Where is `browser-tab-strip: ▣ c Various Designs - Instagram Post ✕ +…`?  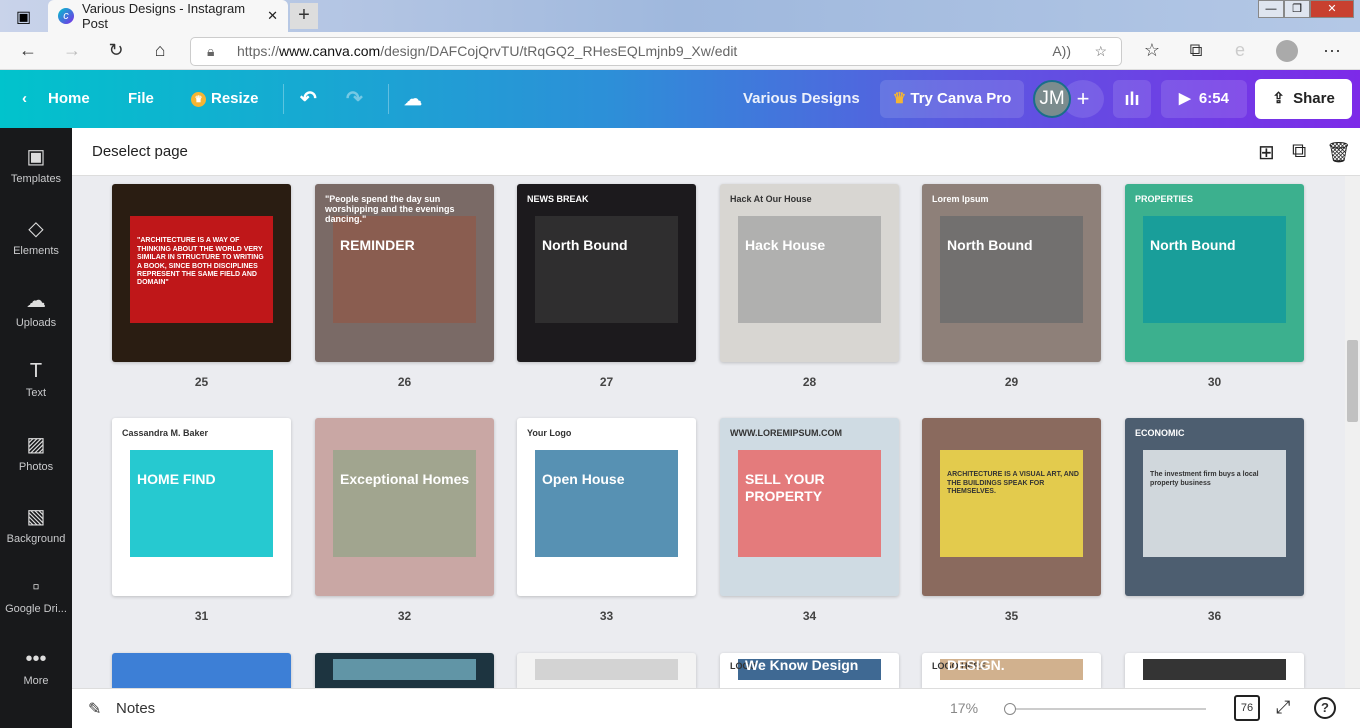
browser-tab-strip: ▣ c Various Designs - Instagram Post ✕ +… is located at coordinates (680, 16).